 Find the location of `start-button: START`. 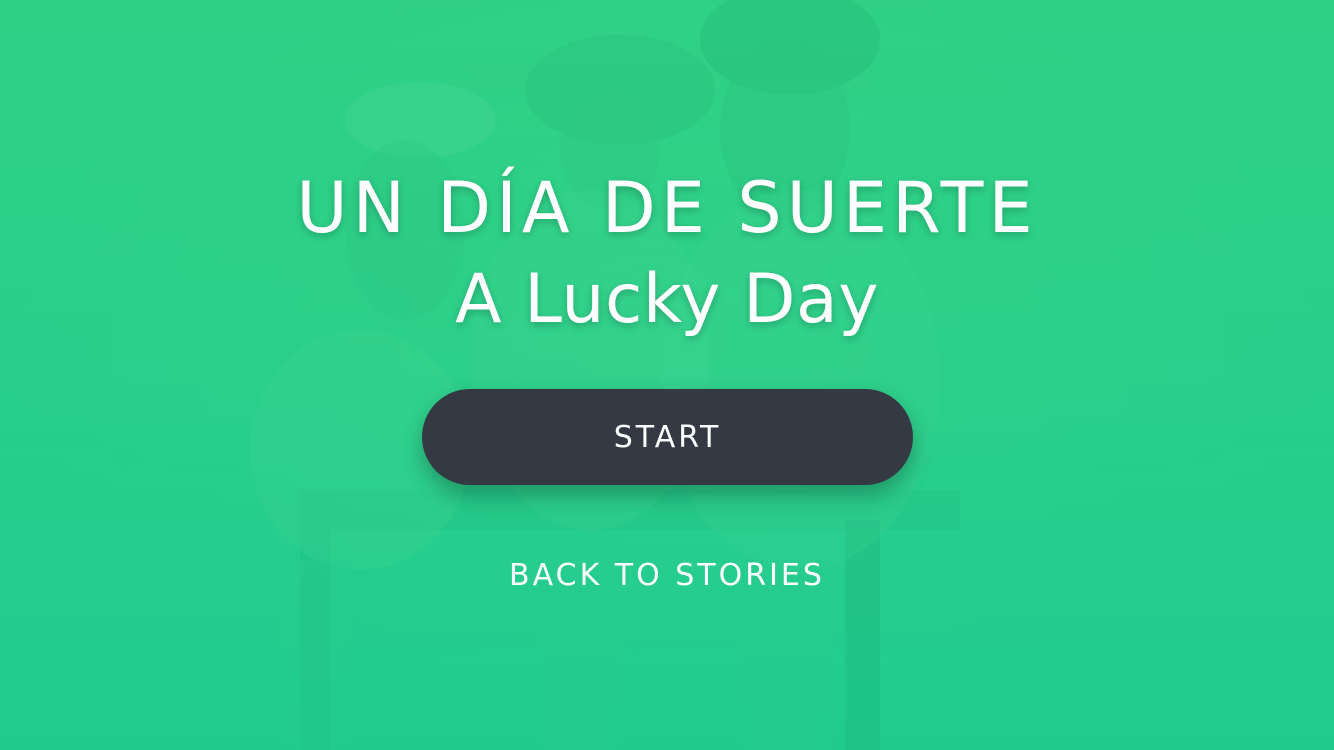

start-button: START is located at coordinates (667, 437).